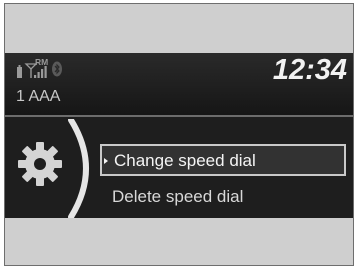 Image resolution: width=358 pixels, height=269 pixels. Describe the element at coordinates (40, 164) in the screenshot. I see `gear-icon` at that location.